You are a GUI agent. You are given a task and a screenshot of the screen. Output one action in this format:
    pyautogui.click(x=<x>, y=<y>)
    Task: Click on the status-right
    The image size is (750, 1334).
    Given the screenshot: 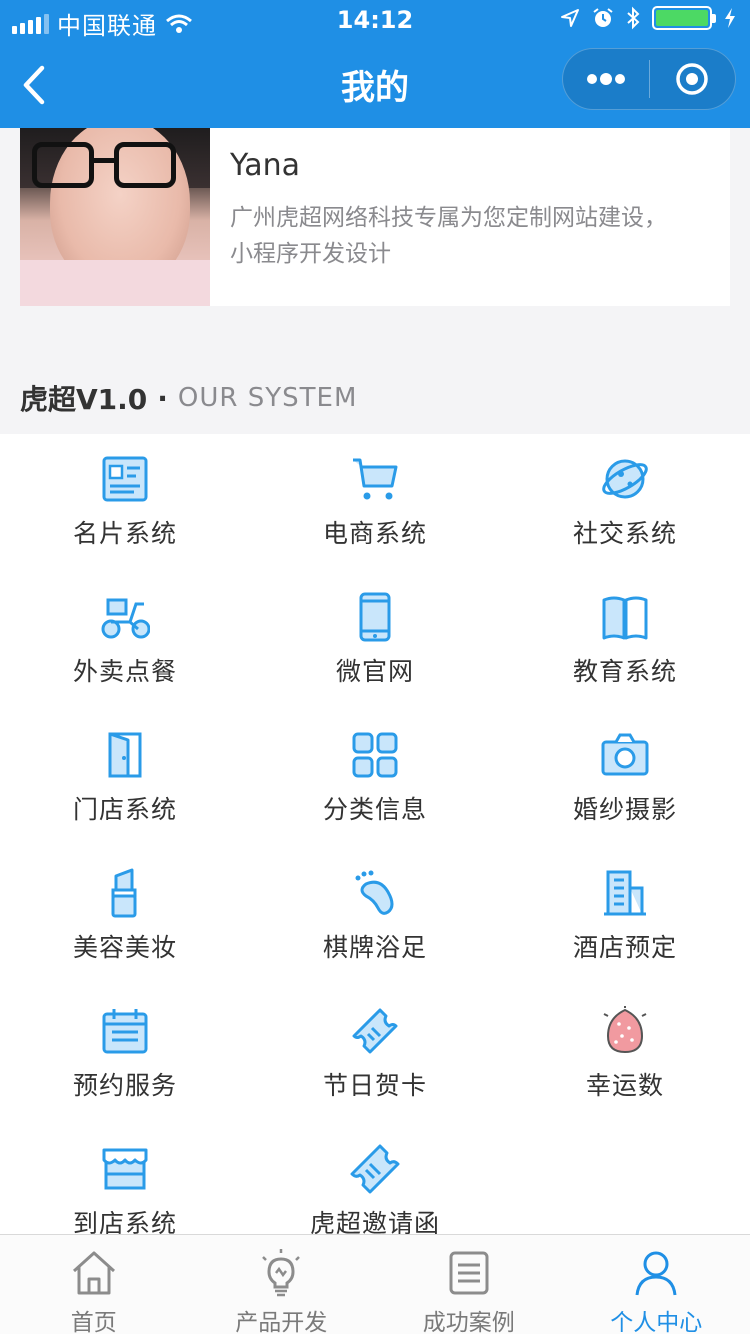 What is the action you would take?
    pyautogui.click(x=648, y=18)
    